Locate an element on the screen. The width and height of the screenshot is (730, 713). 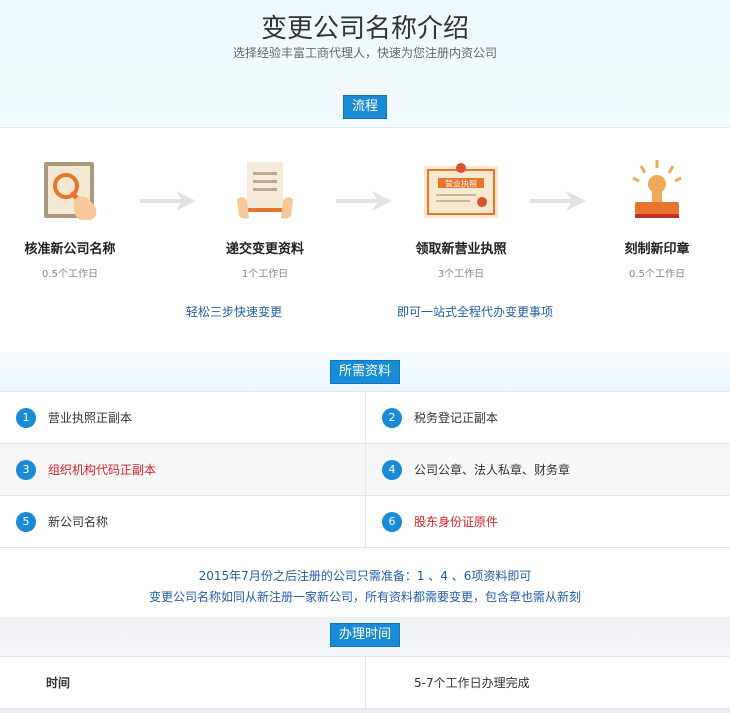
item-number-badge: 3 is located at coordinates (26, 469).